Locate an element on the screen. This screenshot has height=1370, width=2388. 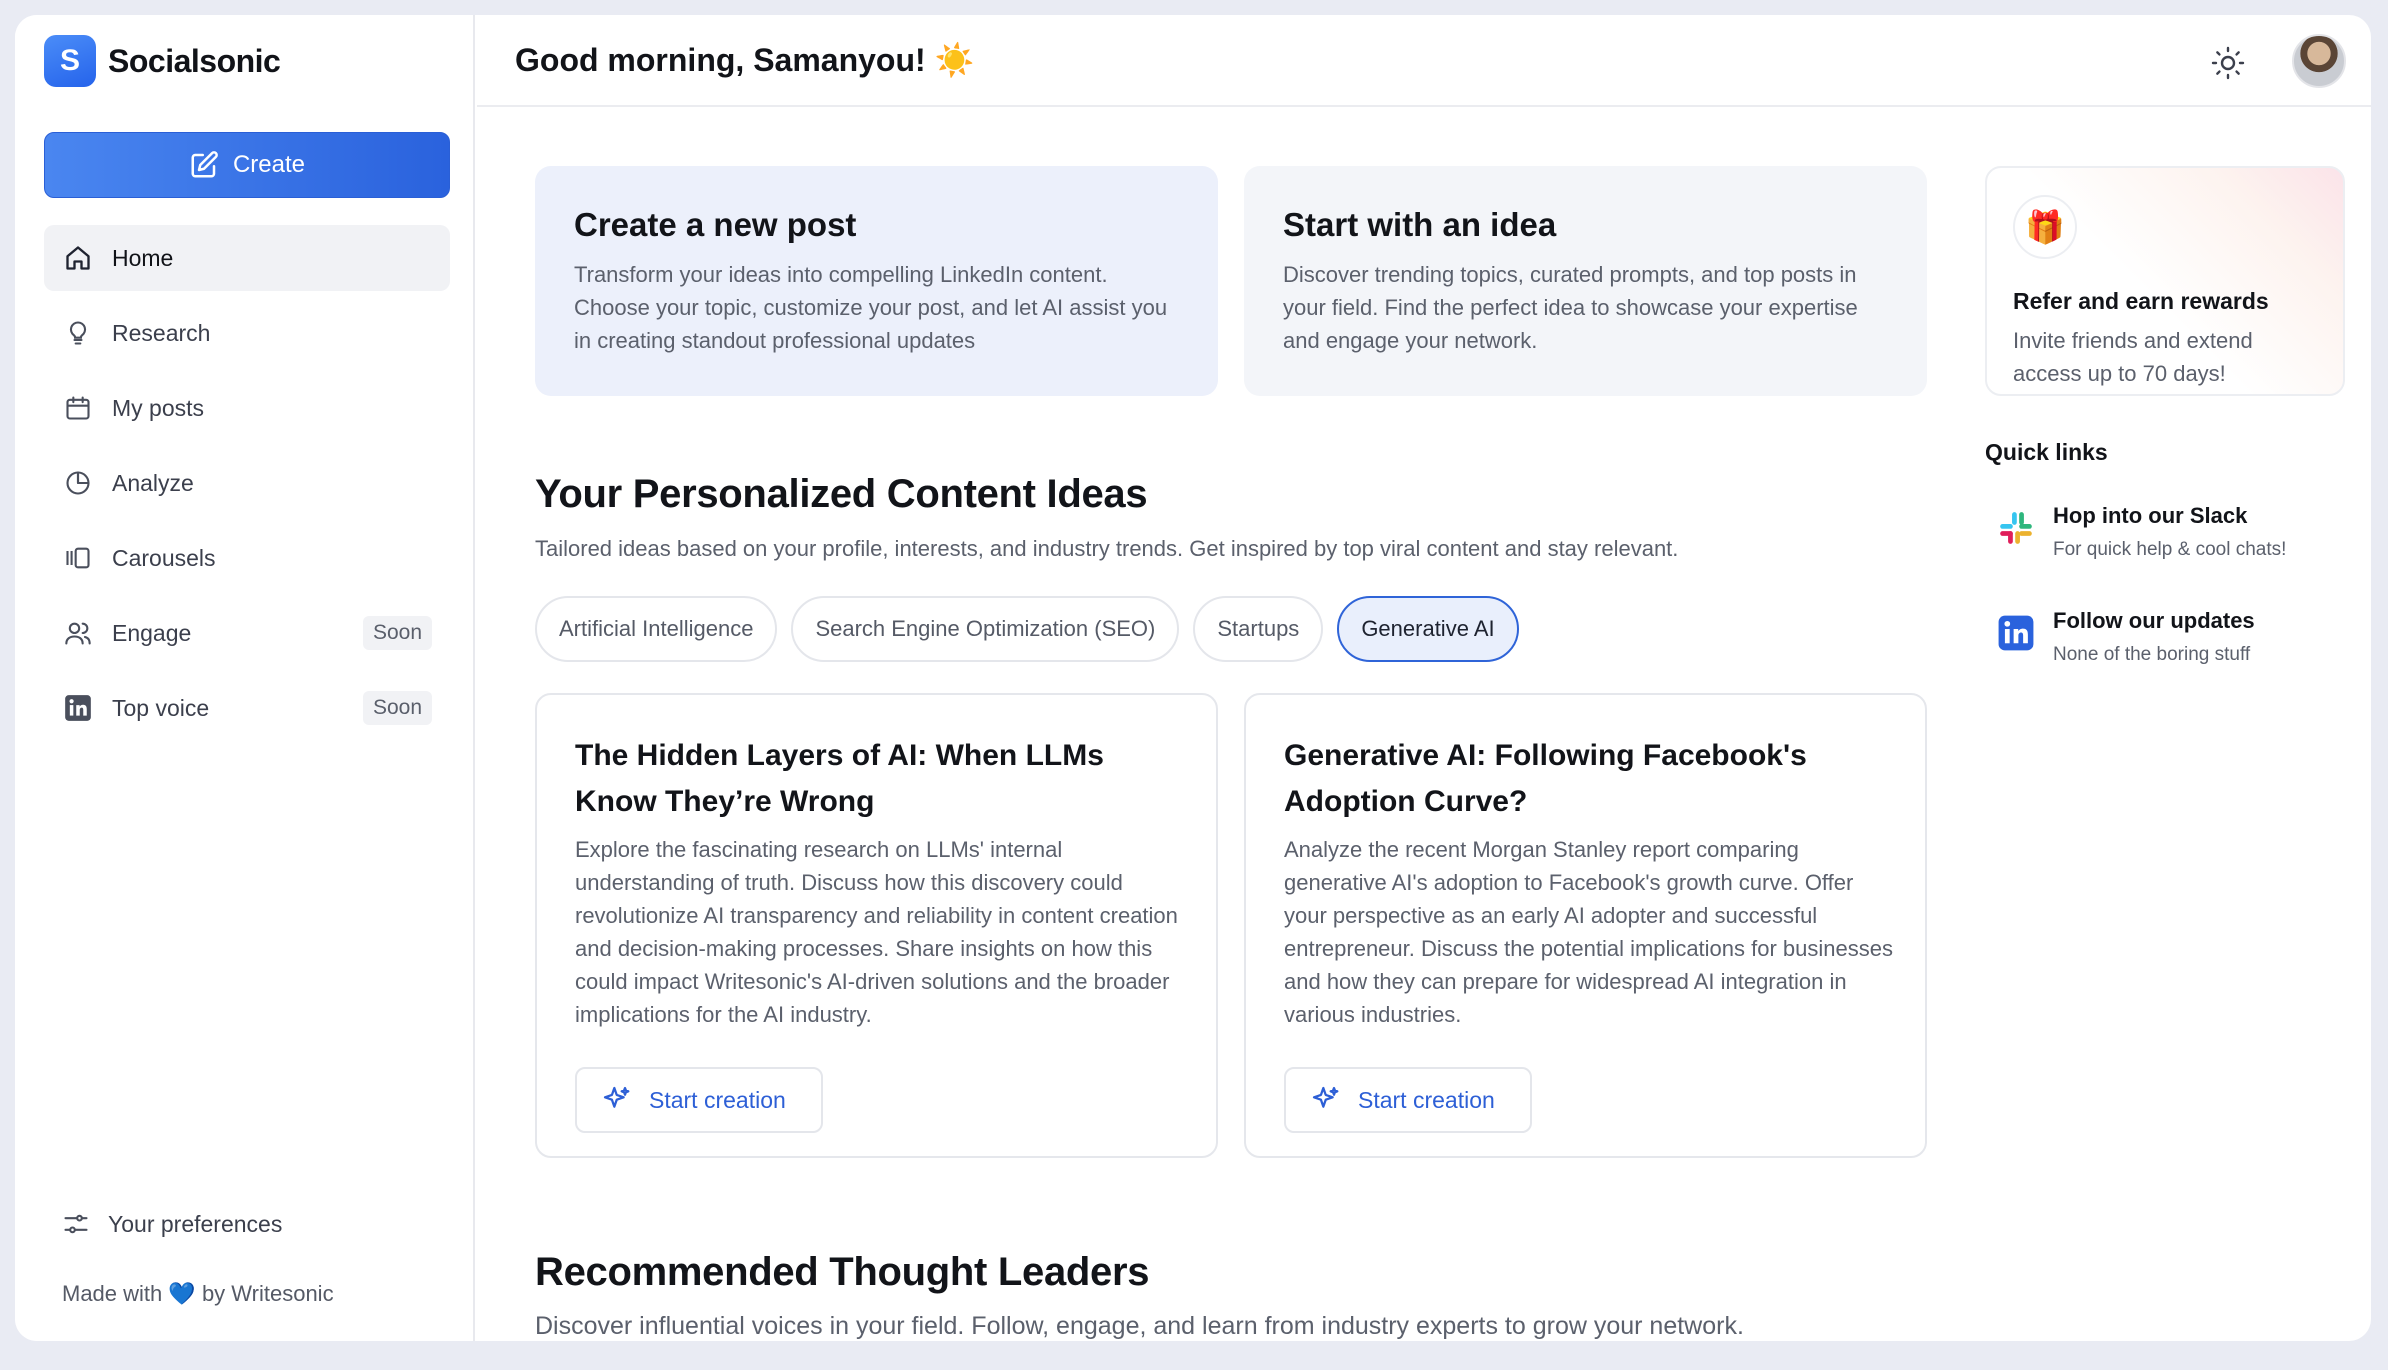
preferences-link: Your preferences is located at coordinates (163, 1224).